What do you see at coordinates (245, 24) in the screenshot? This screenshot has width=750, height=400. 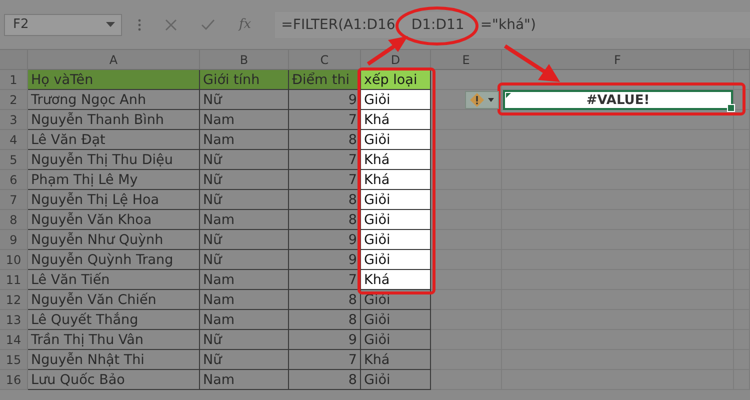 I see `insert-function-button: fx` at bounding box center [245, 24].